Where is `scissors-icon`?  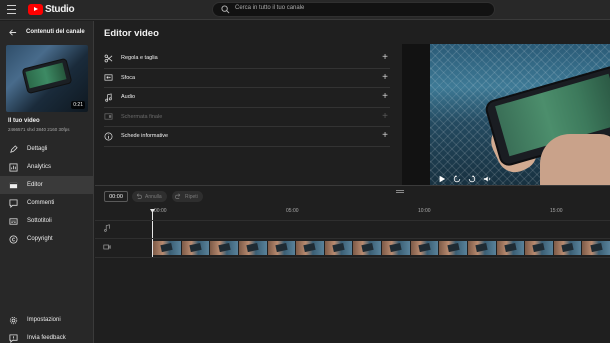
scissors-icon is located at coordinates (108, 58).